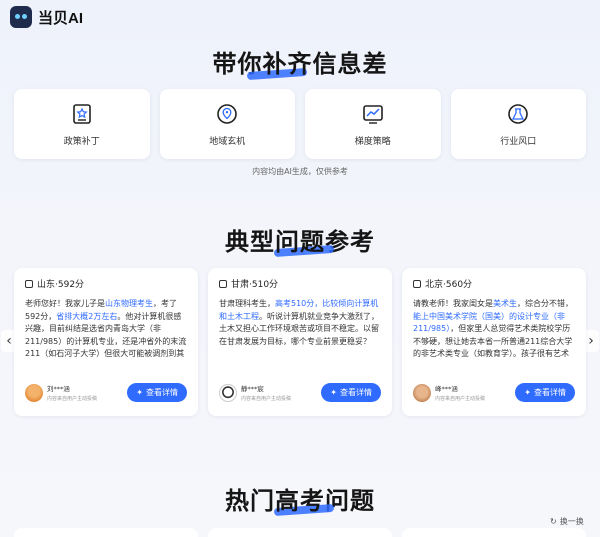  What do you see at coordinates (372, 114) in the screenshot?
I see `chart-icon` at bounding box center [372, 114].